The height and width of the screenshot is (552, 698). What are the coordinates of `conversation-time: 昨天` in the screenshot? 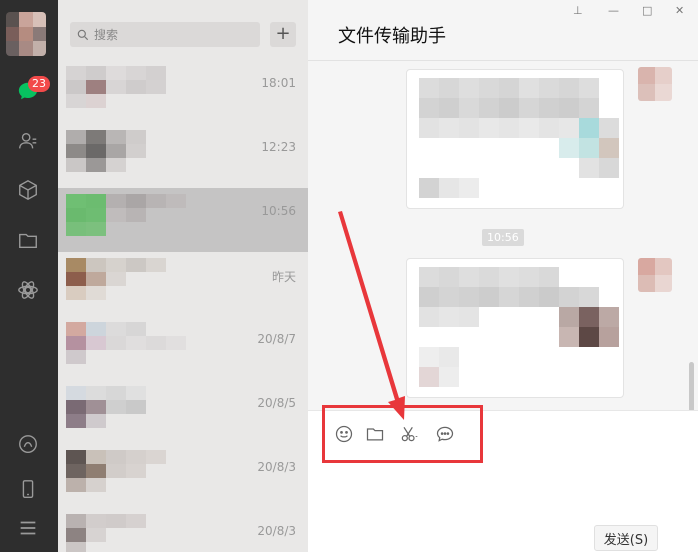 It's located at (283, 277).